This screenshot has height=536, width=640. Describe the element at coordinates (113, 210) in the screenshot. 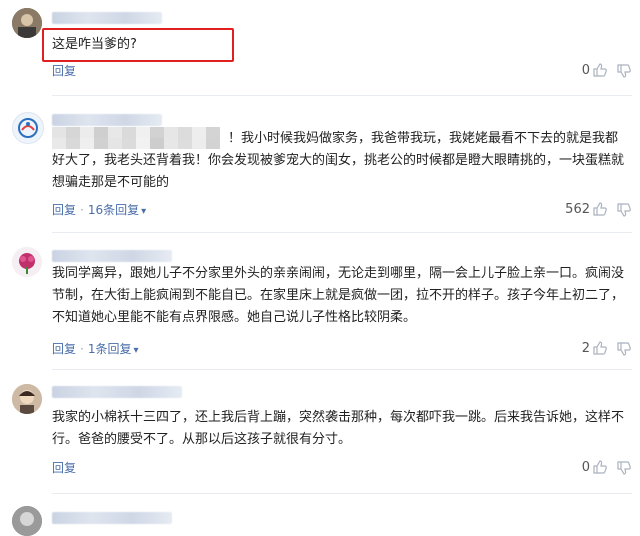

I see `view-replies-link: 16条回复` at that location.